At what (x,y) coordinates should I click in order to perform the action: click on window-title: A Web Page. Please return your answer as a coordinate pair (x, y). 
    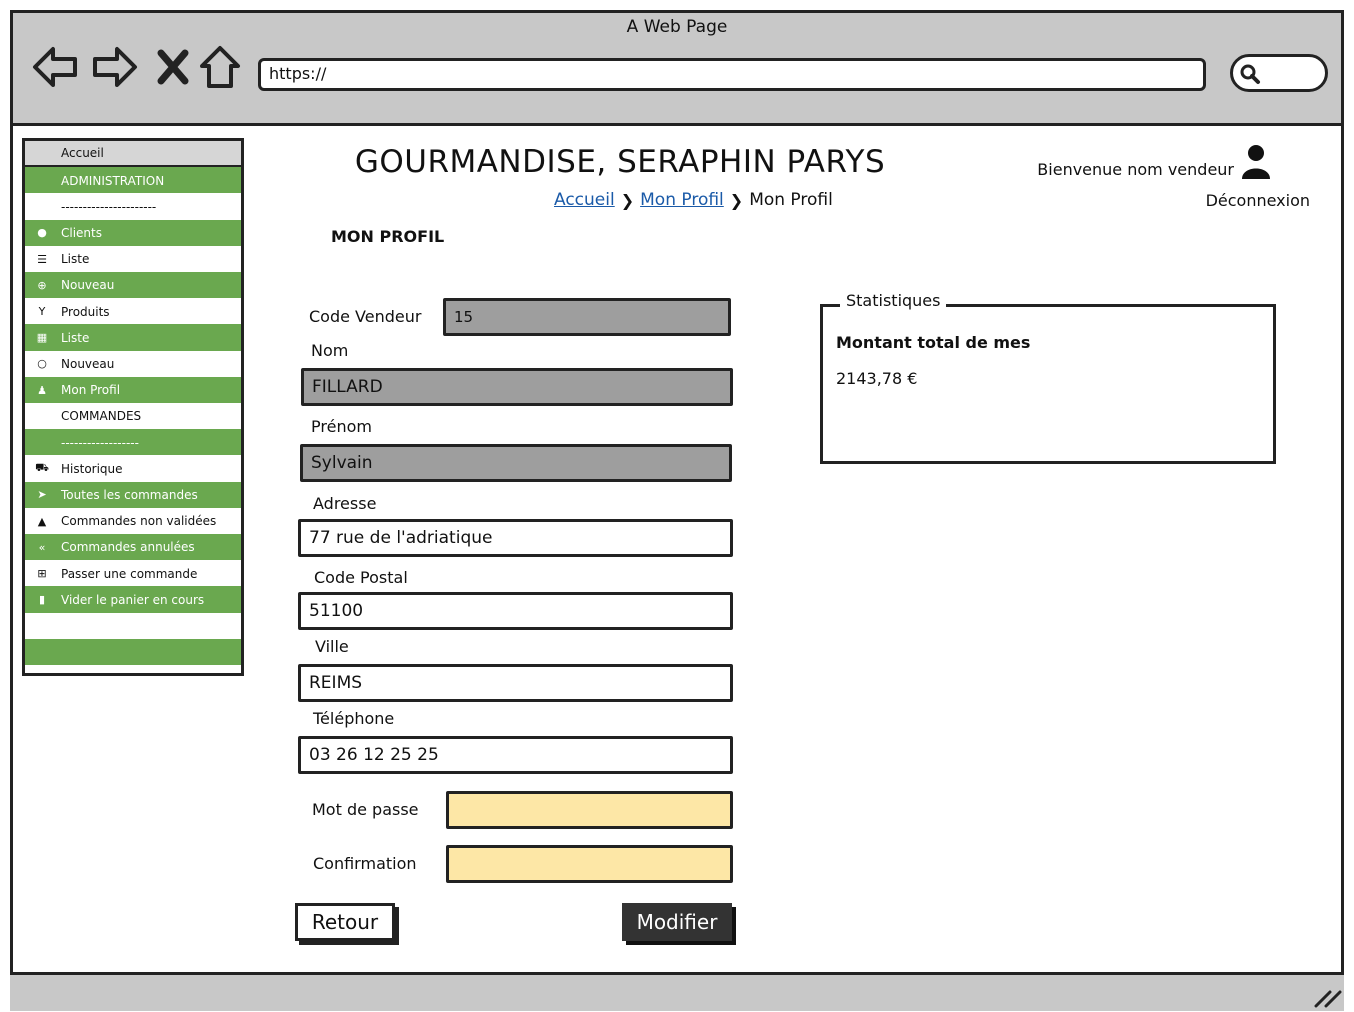
    Looking at the image, I should click on (677, 27).